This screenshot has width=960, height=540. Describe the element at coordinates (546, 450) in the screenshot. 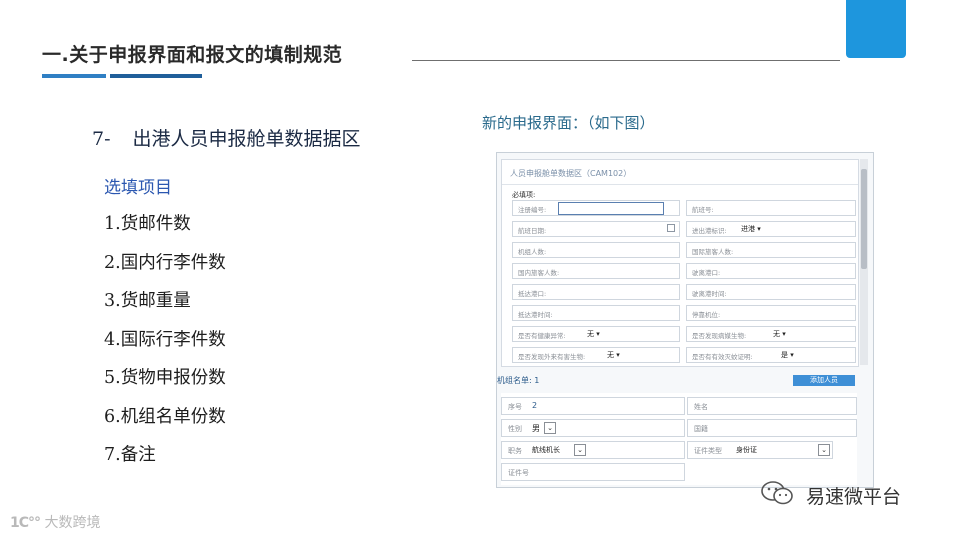

I see `duty-value: 航线机长` at that location.